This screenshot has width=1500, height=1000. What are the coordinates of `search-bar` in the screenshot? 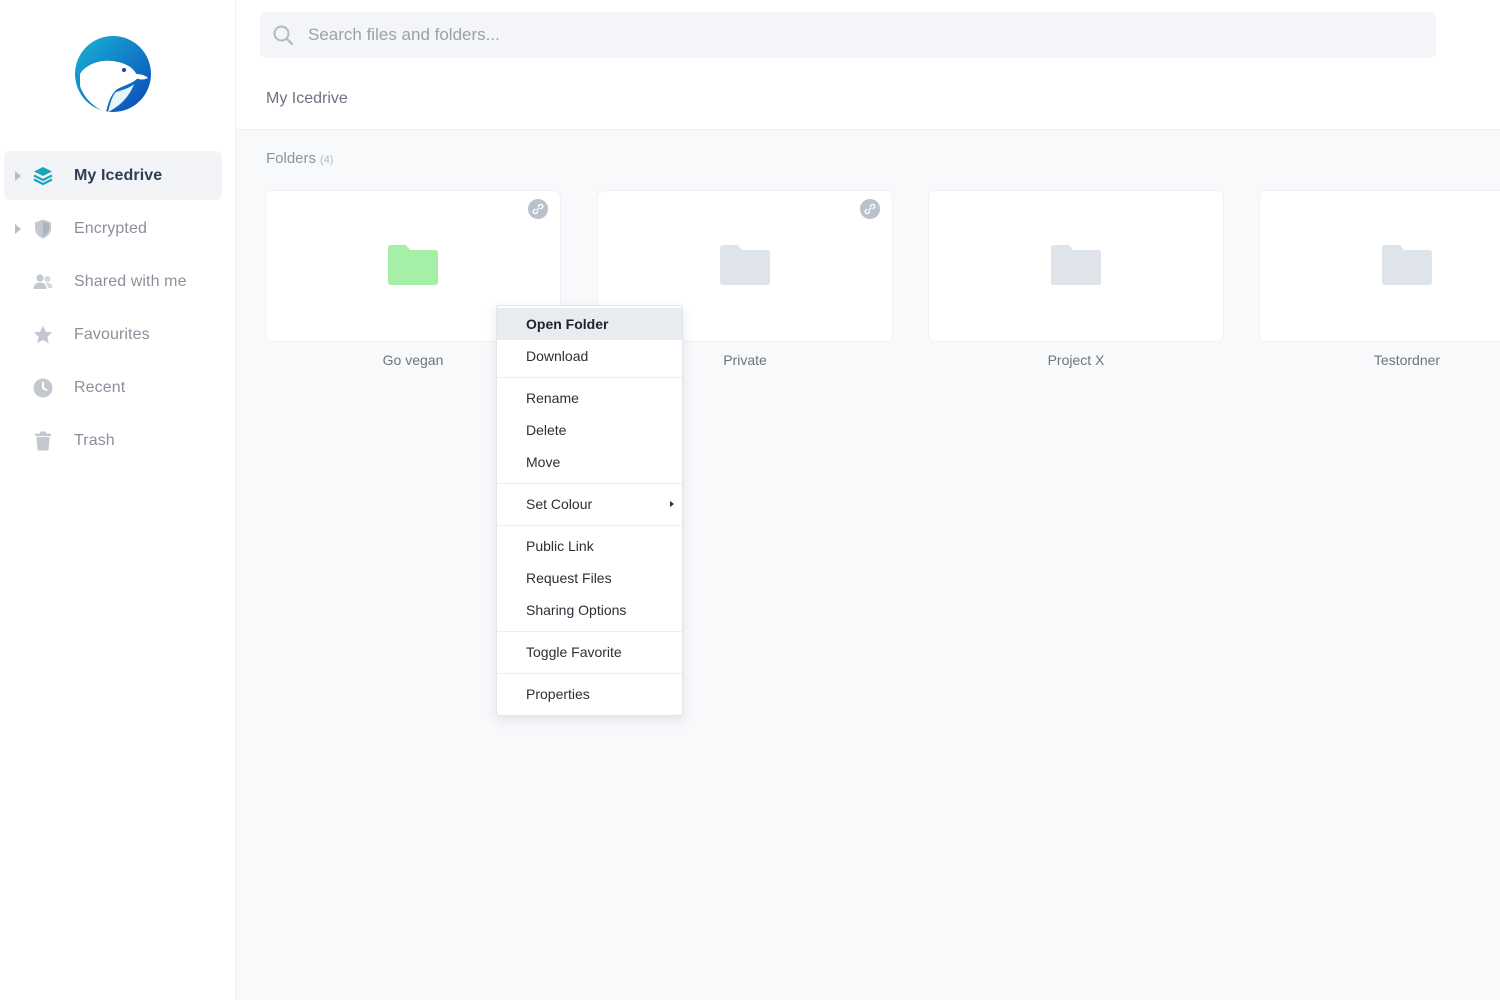 It's located at (848, 35).